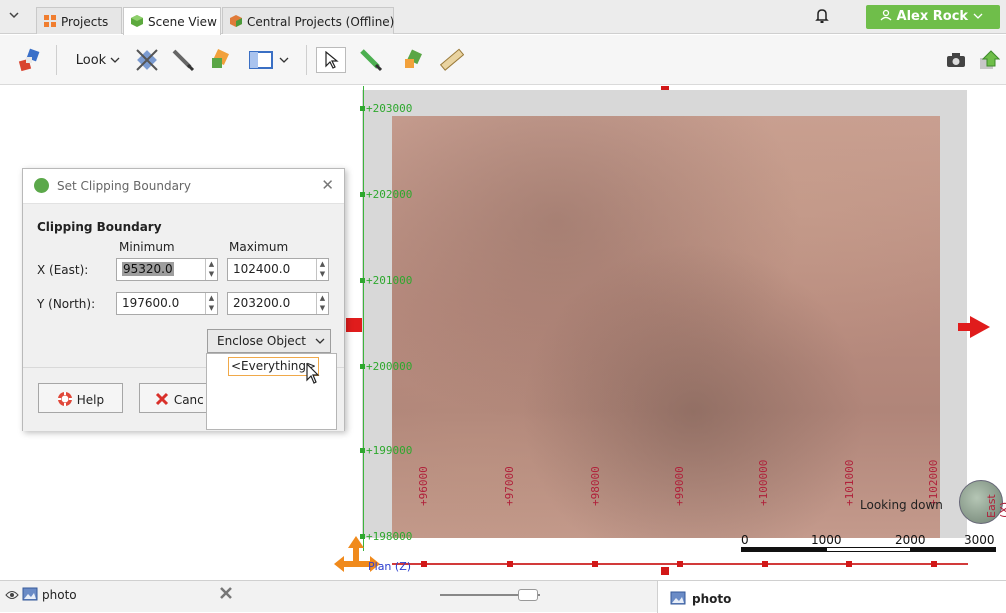 This screenshot has height=613, width=1006. I want to click on y-axis-label: +200000, so click(386, 366).